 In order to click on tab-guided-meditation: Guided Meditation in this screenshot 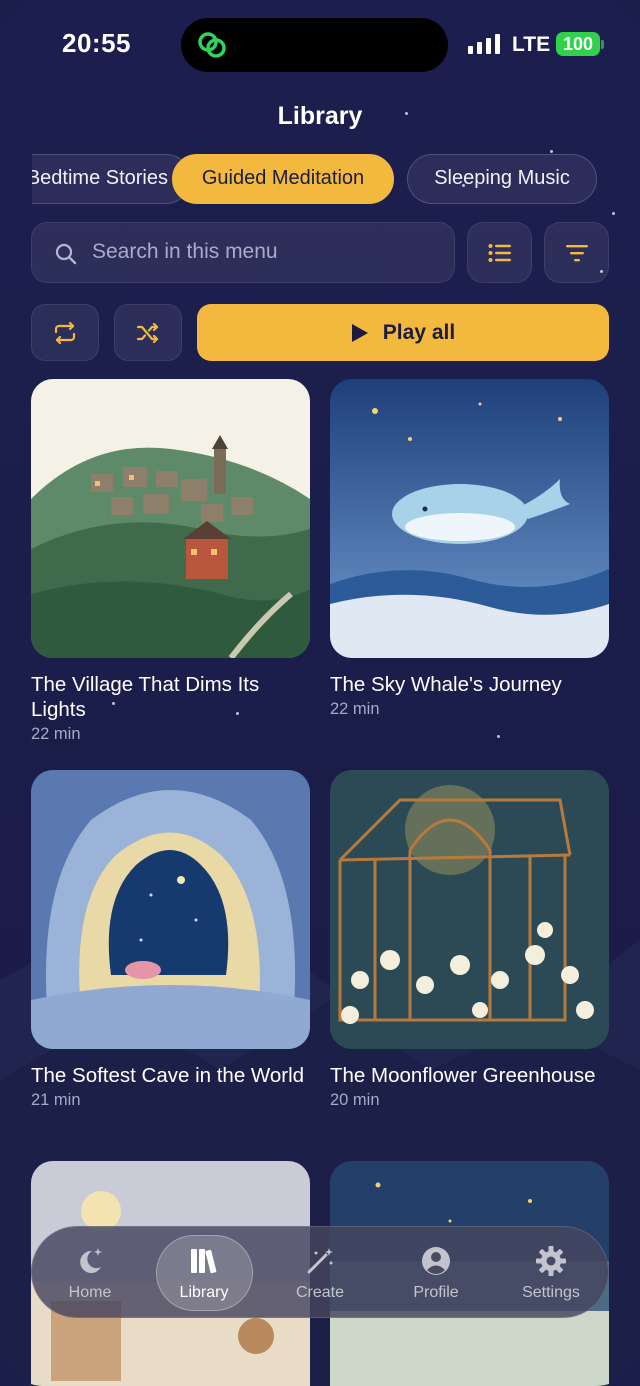, I will do `click(283, 179)`.